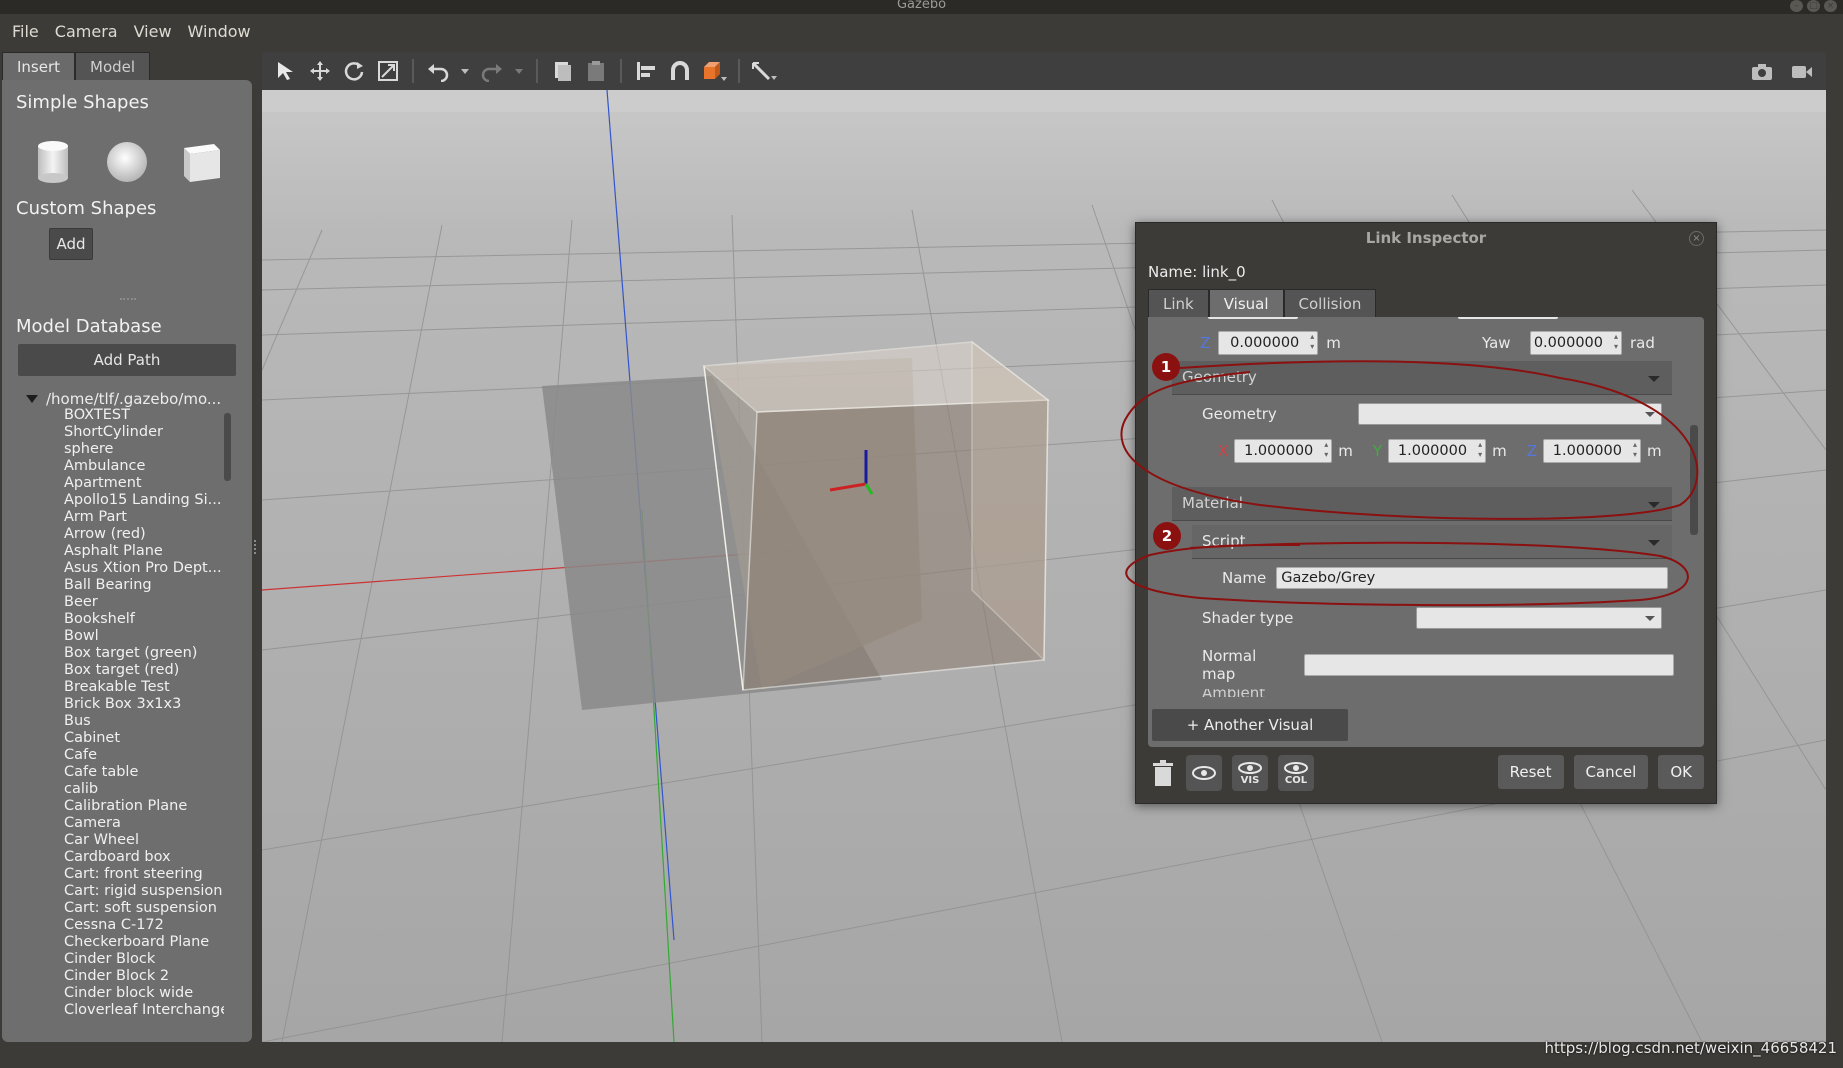  What do you see at coordinates (144, 483) in the screenshot?
I see `list-item: Apartment` at bounding box center [144, 483].